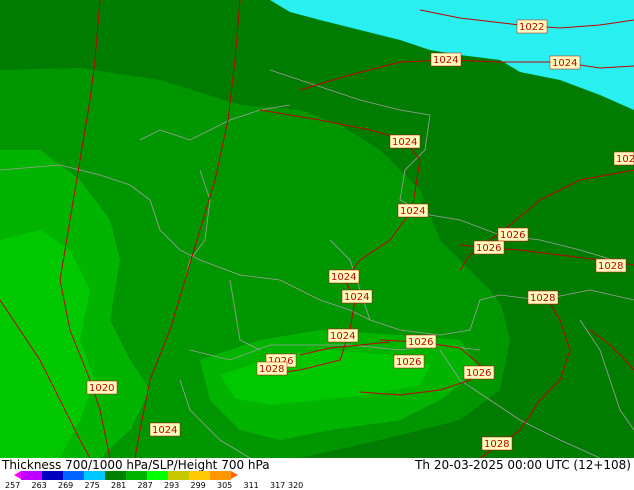 This screenshot has height=490, width=634. Describe the element at coordinates (66, 485) in the screenshot. I see `legend-tick: 269` at that location.